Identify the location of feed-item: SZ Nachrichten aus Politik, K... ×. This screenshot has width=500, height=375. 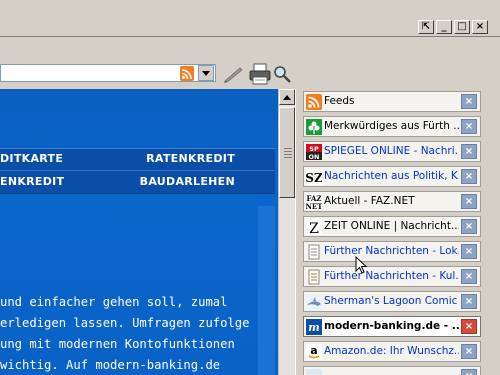
(392, 176).